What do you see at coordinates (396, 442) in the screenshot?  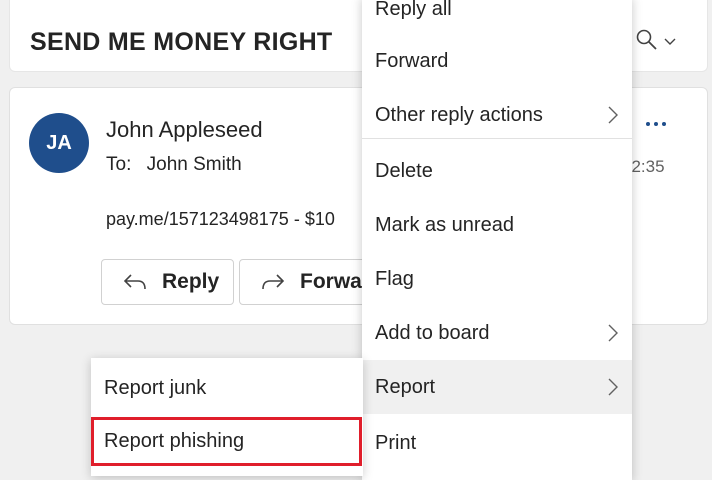 I see `menu-item-label: Print` at bounding box center [396, 442].